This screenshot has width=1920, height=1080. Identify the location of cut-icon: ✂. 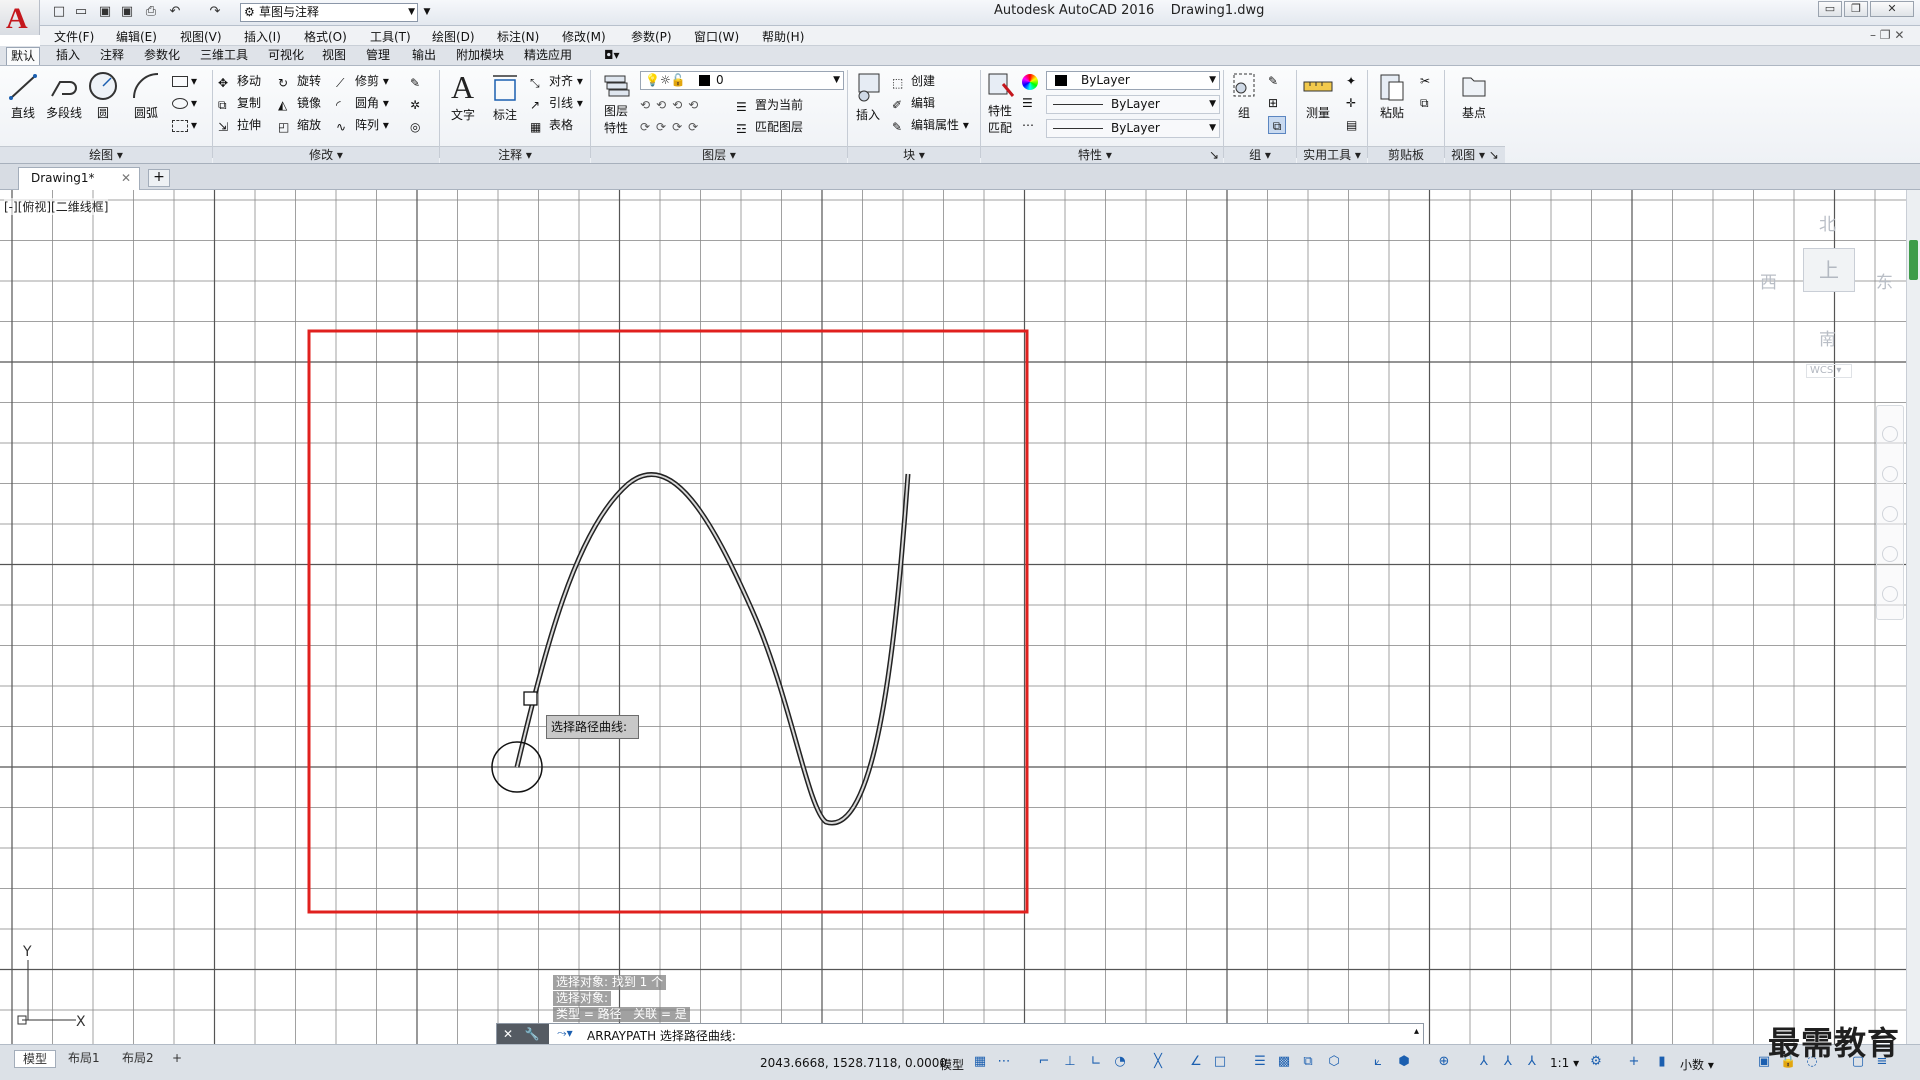
(1425, 81).